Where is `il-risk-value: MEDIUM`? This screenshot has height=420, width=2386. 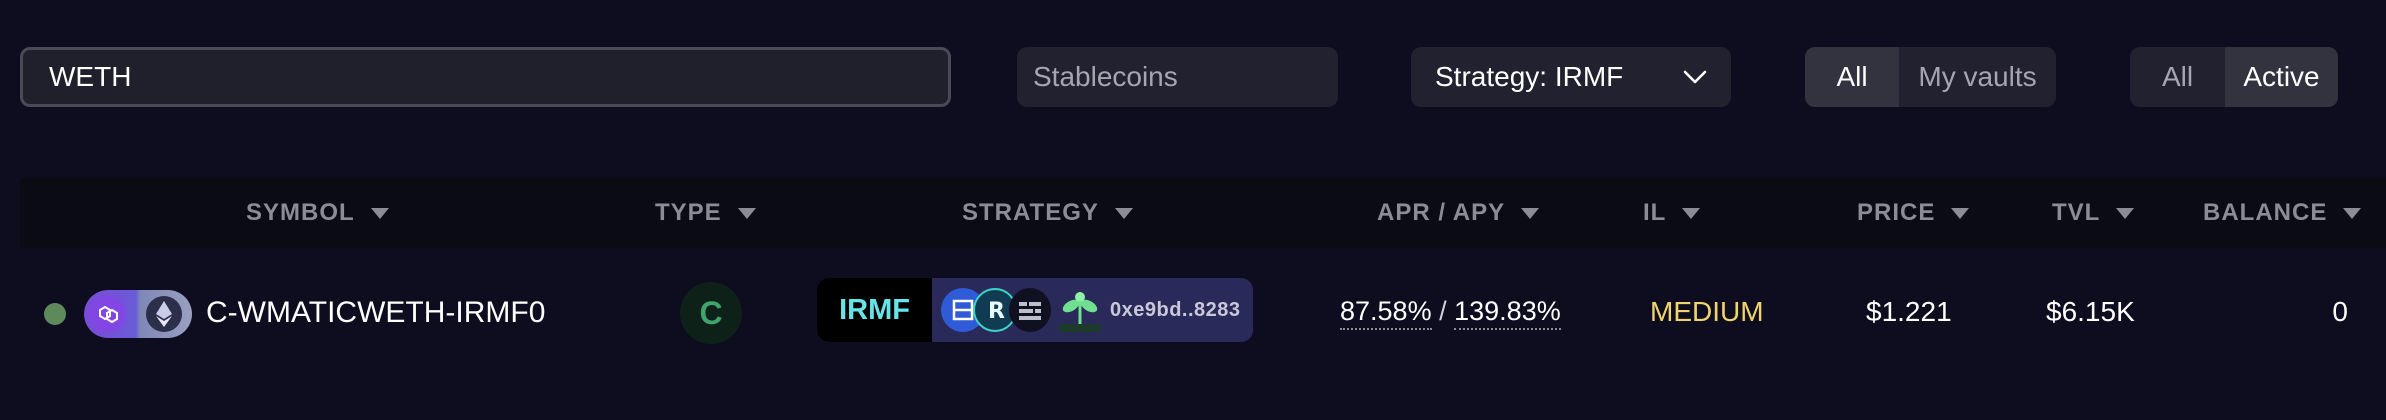
il-risk-value: MEDIUM is located at coordinates (1707, 311).